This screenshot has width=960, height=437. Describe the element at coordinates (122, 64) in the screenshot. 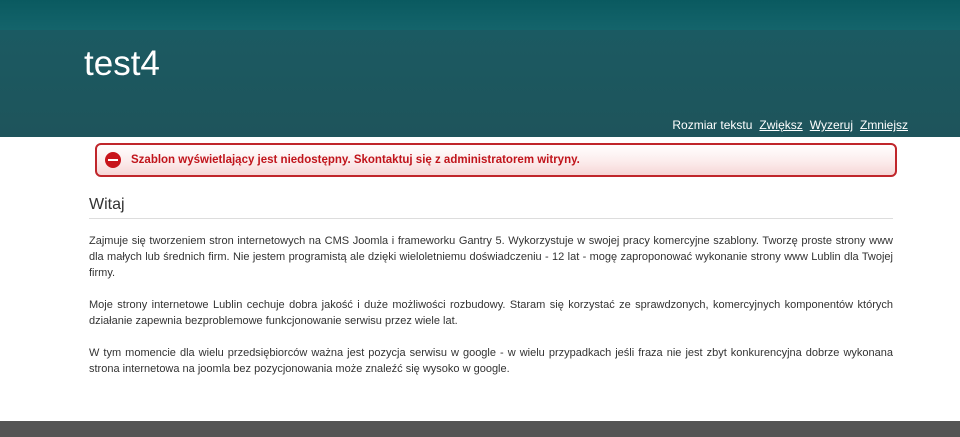

I see `site-title: test4` at that location.